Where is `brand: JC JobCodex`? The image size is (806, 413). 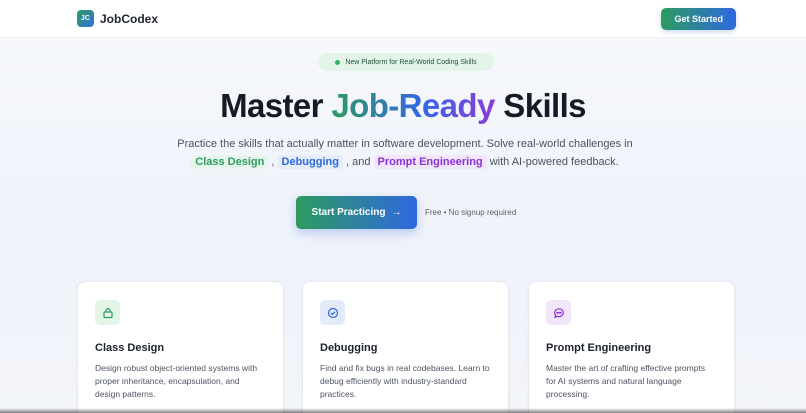
brand: JC JobCodex is located at coordinates (117, 18).